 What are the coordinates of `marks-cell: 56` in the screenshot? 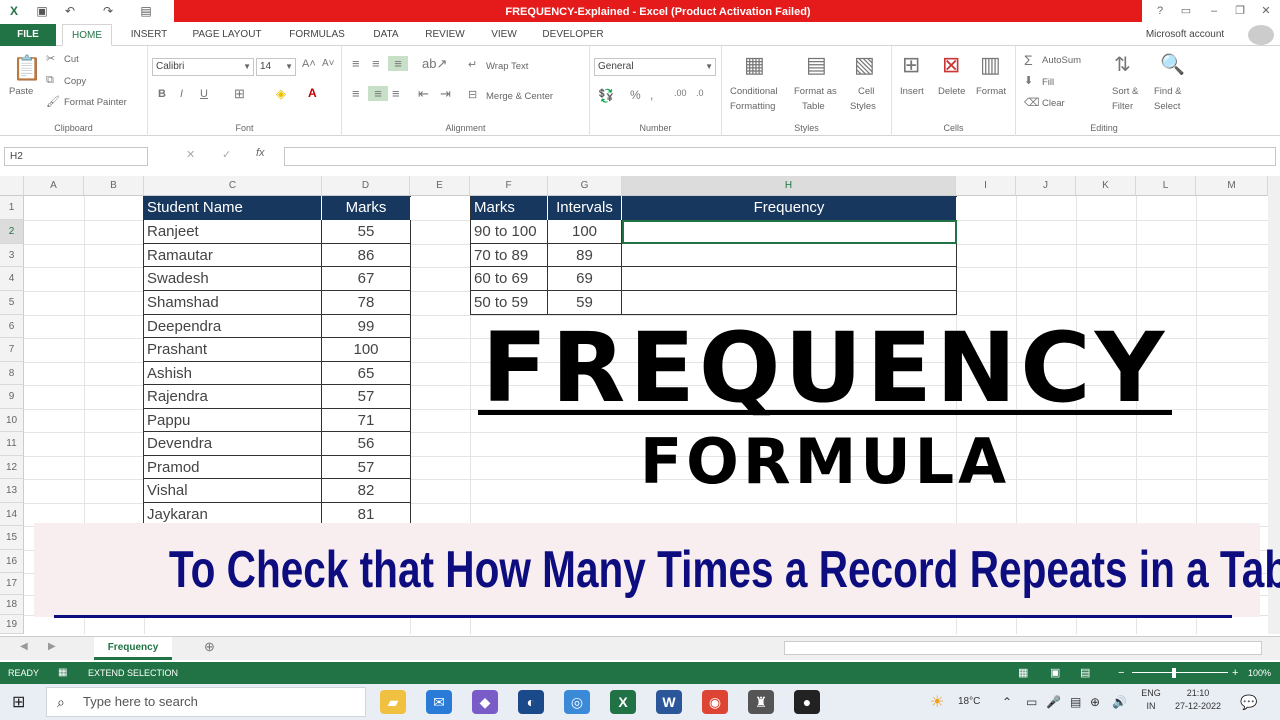 It's located at (366, 444).